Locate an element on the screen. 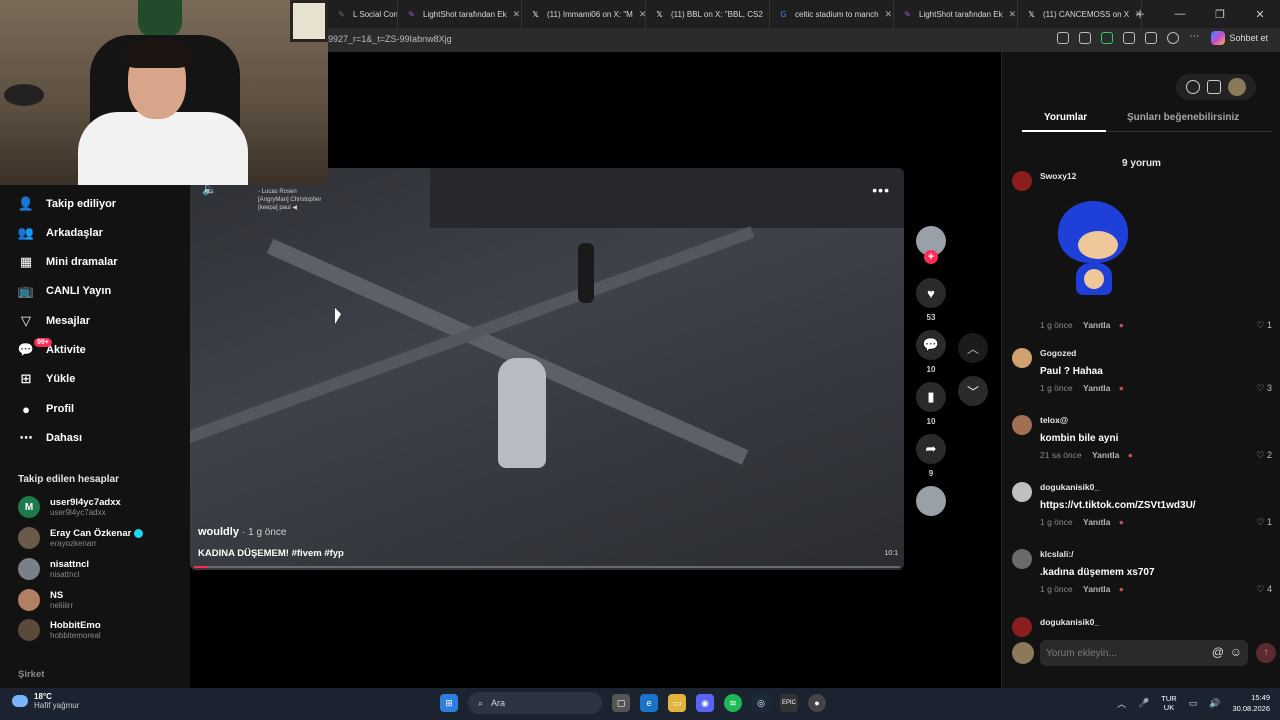 This screenshot has width=1280, height=720. video-progress-bar is located at coordinates (547, 567).